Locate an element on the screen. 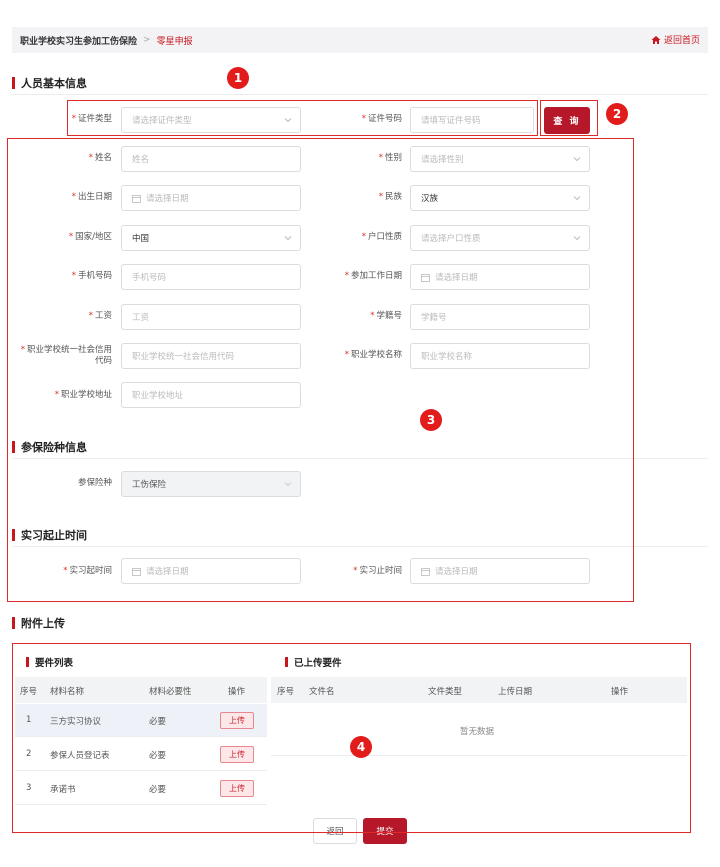  home-link: 返回首页 is located at coordinates (675, 39).